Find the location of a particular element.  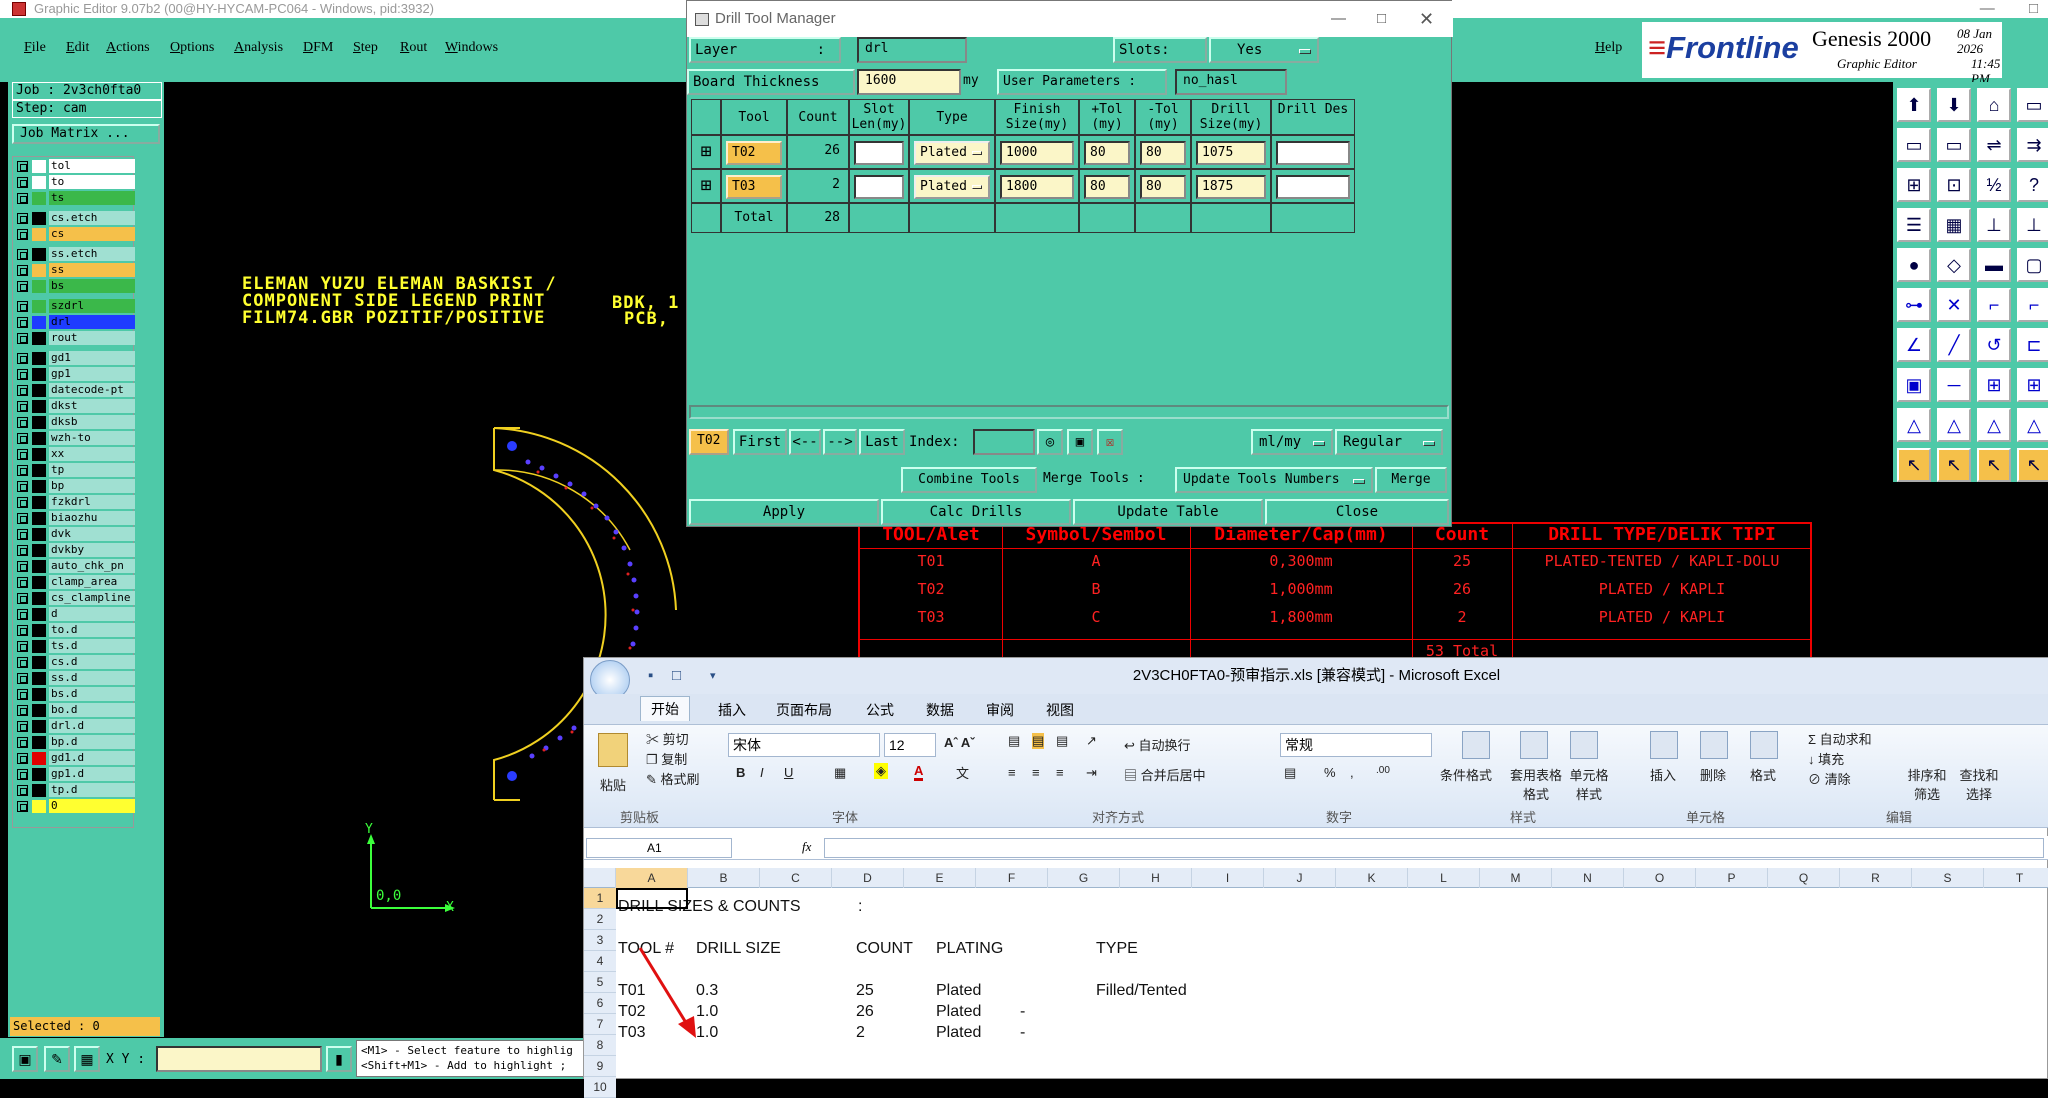

layer-row: gd1 is located at coordinates (74, 358).